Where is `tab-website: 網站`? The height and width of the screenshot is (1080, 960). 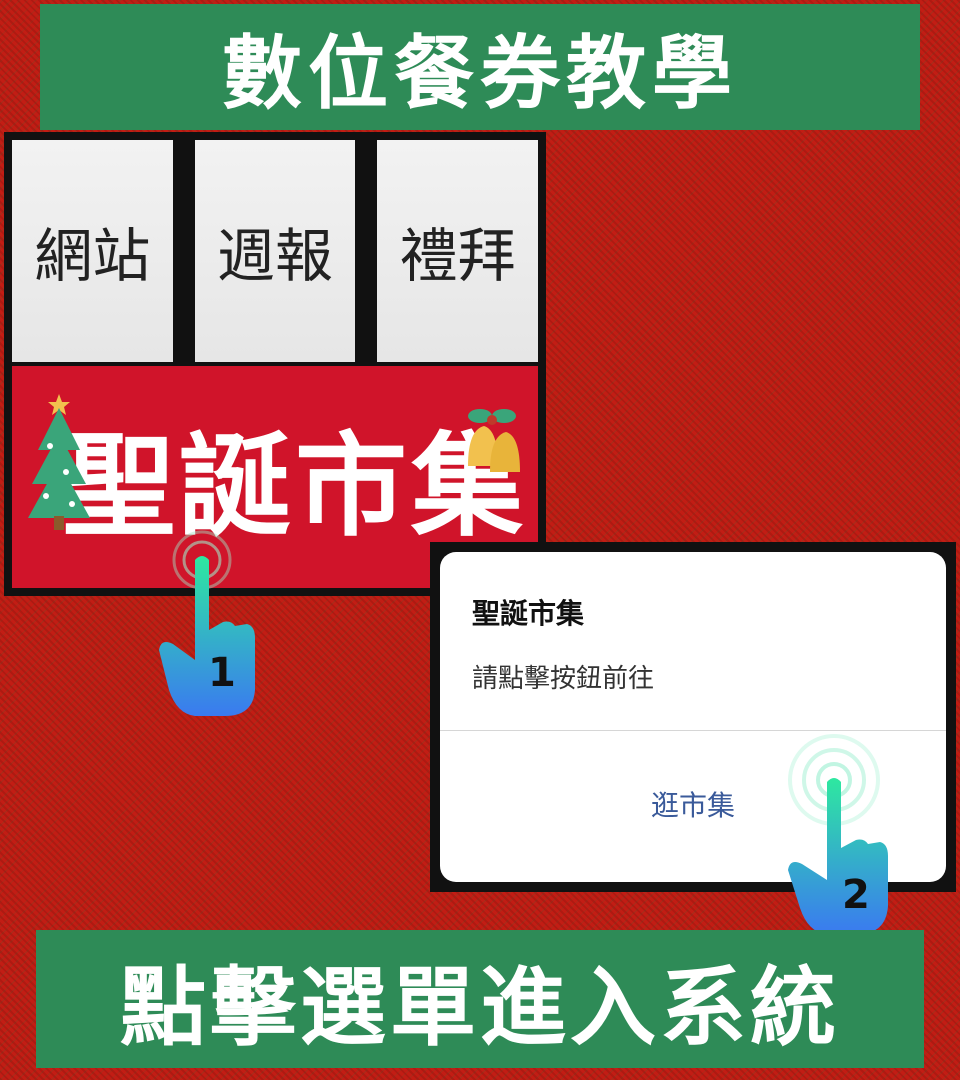 tab-website: 網站 is located at coordinates (92, 251).